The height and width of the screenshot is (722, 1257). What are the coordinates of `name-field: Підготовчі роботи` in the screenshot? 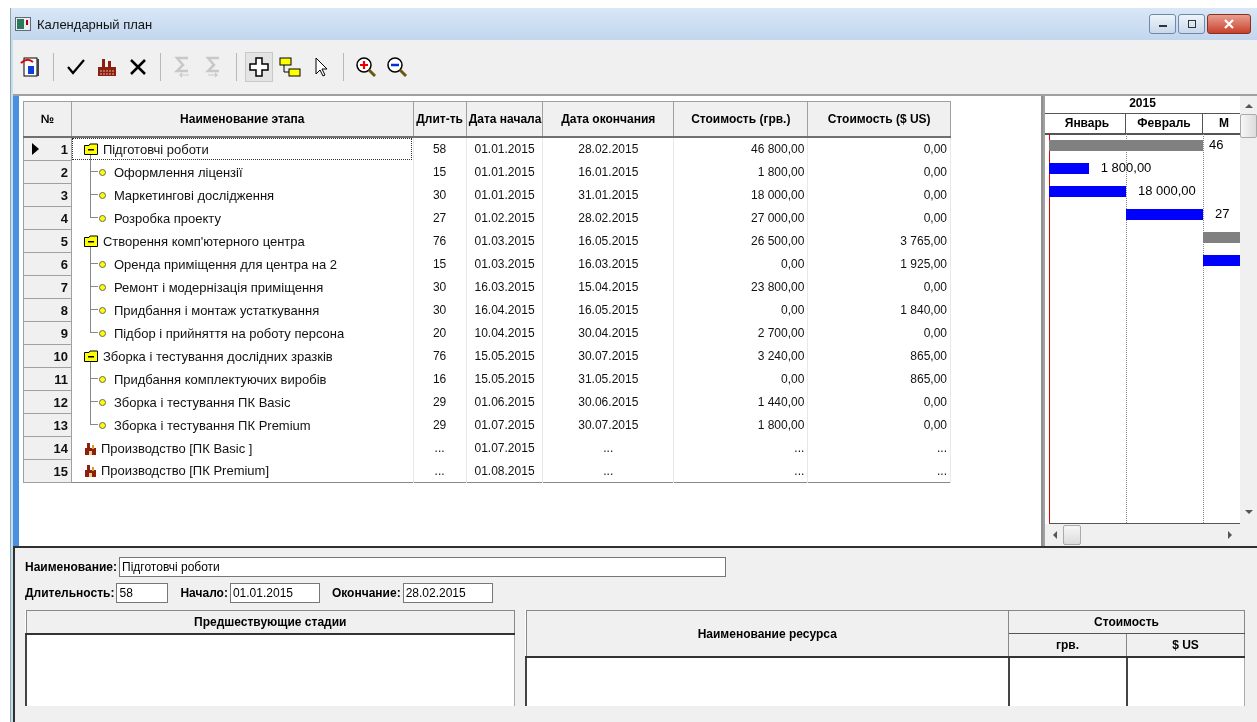 It's located at (423, 567).